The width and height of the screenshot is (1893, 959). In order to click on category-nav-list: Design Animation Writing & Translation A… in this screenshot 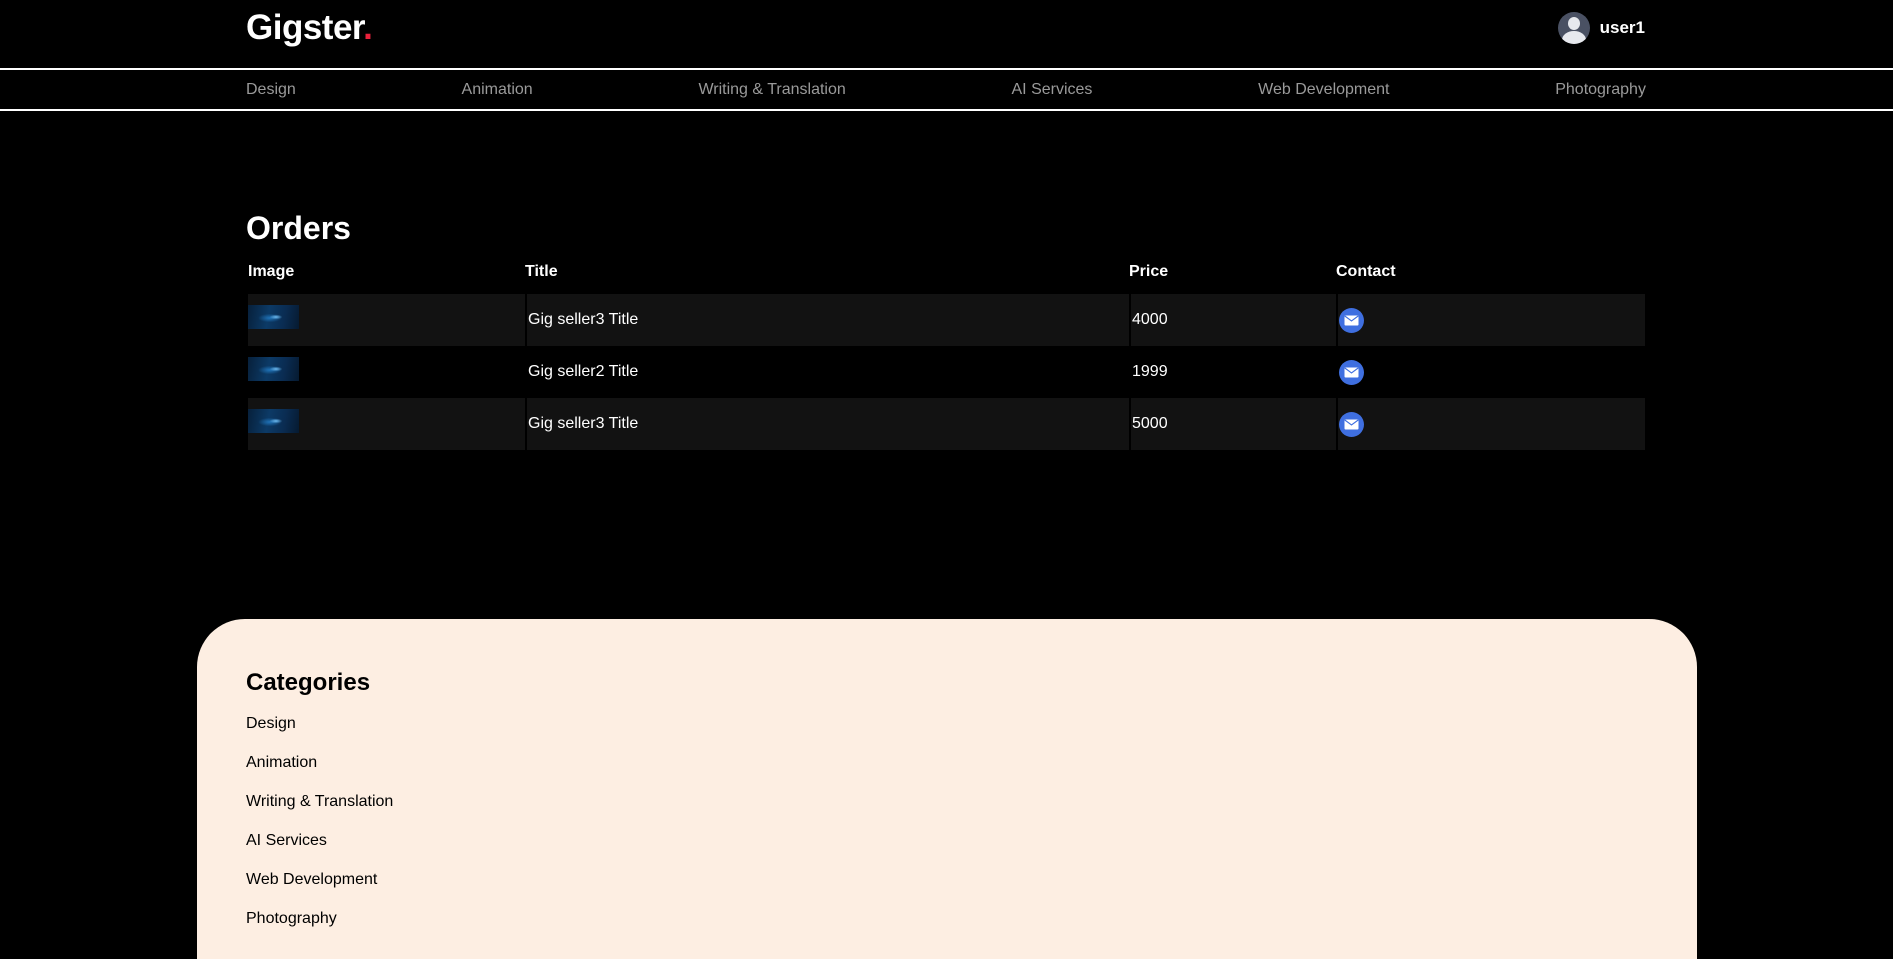, I will do `click(946, 89)`.